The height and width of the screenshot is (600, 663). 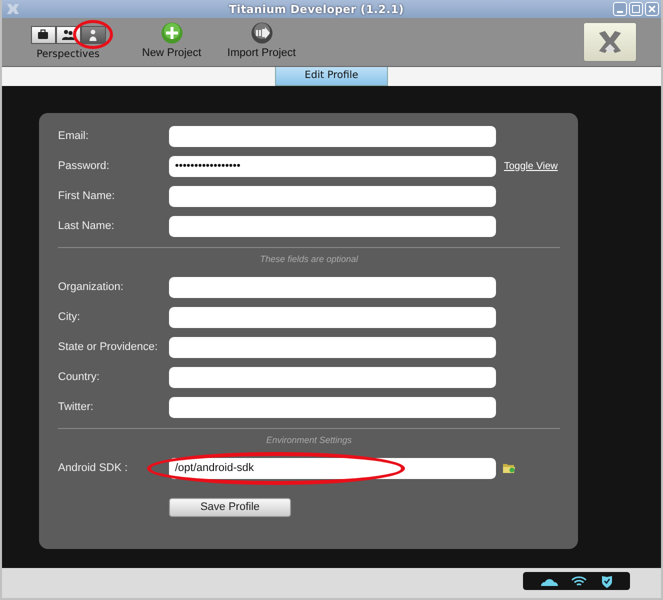 What do you see at coordinates (69, 317) in the screenshot?
I see `field-label: City:` at bounding box center [69, 317].